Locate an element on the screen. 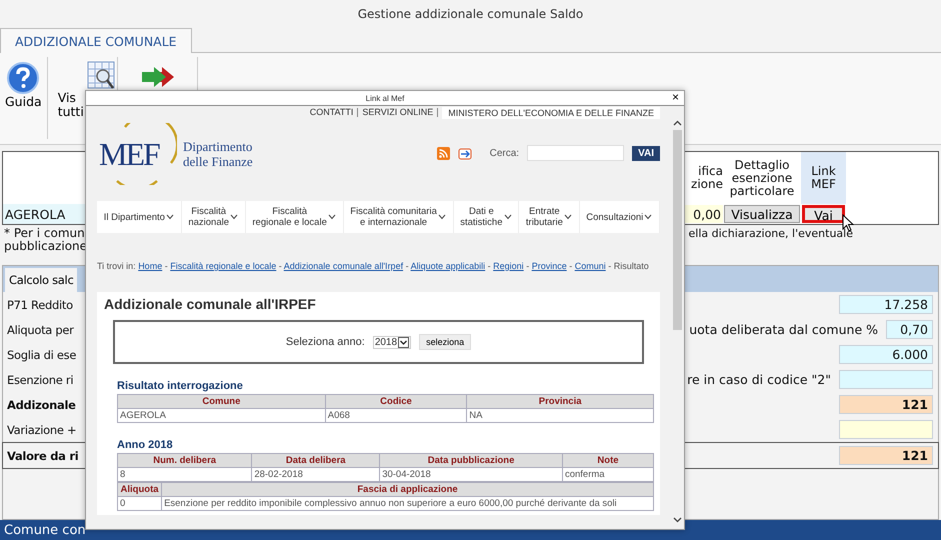  field-label: Valore da ri is located at coordinates (42, 455).